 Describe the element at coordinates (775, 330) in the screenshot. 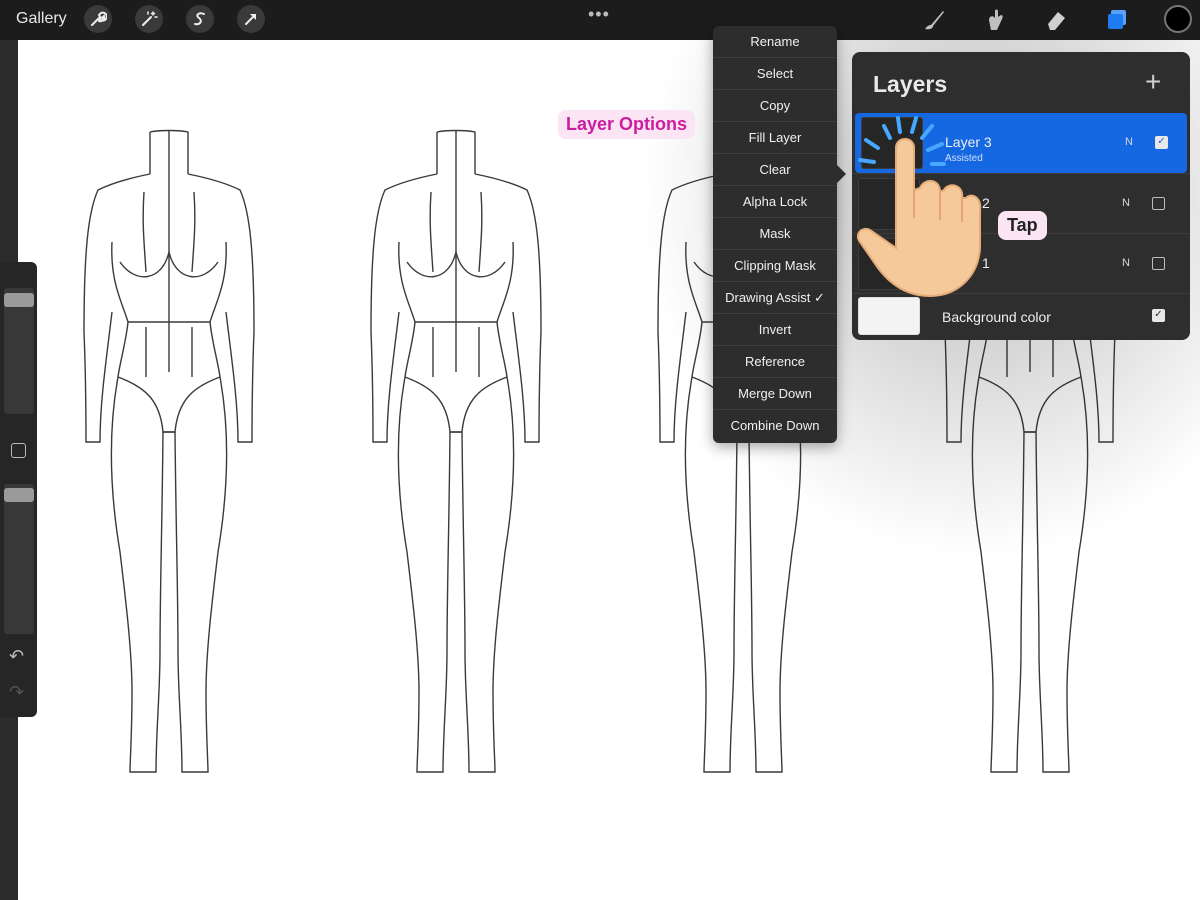

I see `menu-item: Invert` at that location.